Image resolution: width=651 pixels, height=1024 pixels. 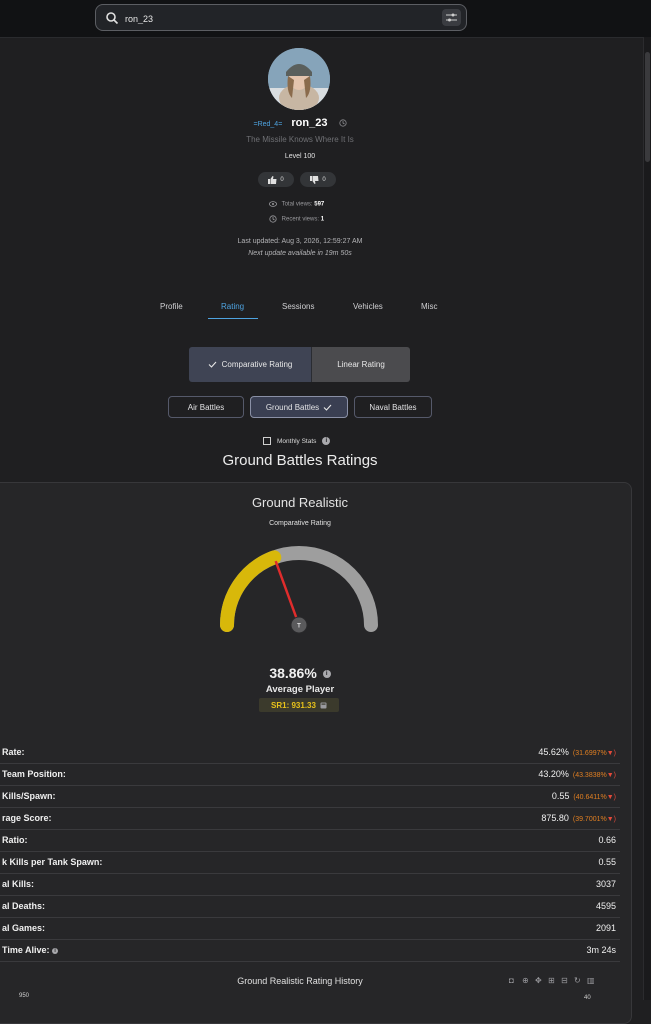 What do you see at coordinates (361, 364) in the screenshot?
I see `linear-rating-button: Linear Rating` at bounding box center [361, 364].